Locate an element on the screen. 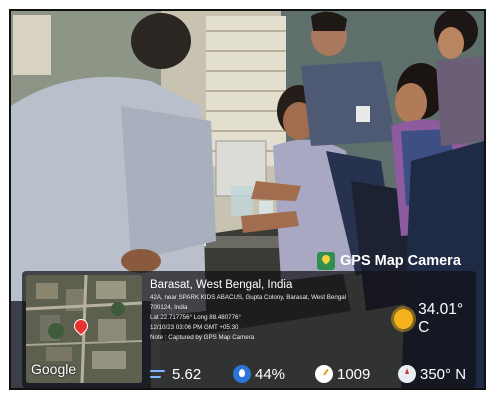 The height and width of the screenshot is (396, 491). sun-icon is located at coordinates (404, 319).